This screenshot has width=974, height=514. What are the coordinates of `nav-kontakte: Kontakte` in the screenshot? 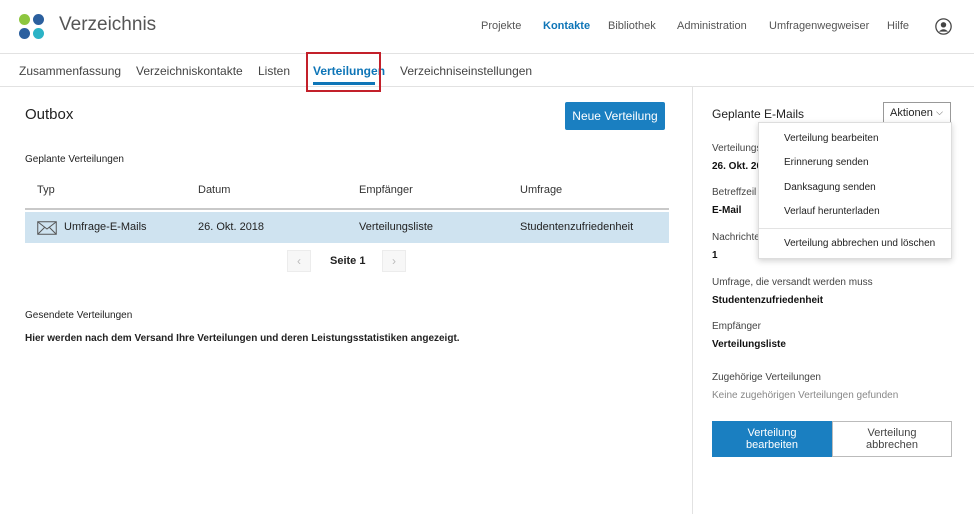 It's located at (566, 26).